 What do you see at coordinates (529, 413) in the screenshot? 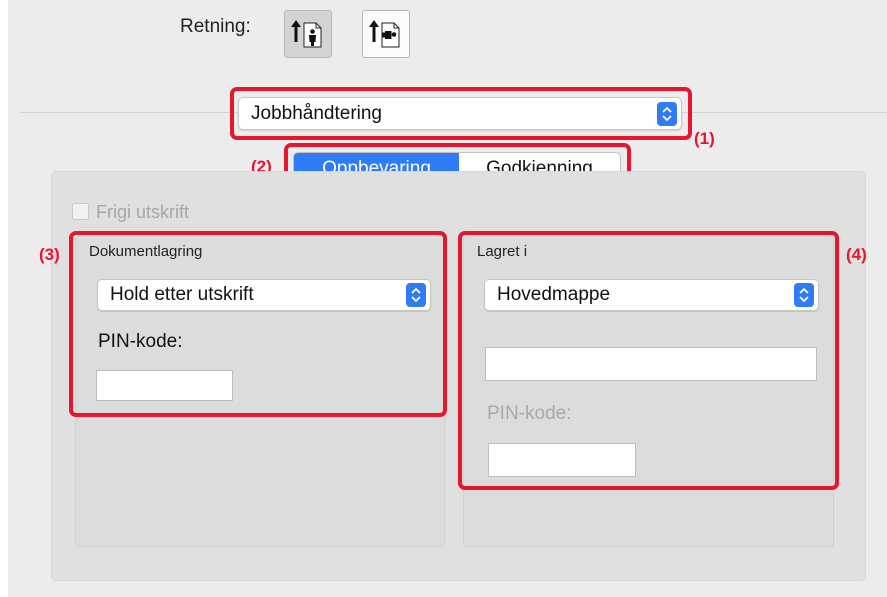
I see `stored-in-pin-label: PIN-kode:` at bounding box center [529, 413].